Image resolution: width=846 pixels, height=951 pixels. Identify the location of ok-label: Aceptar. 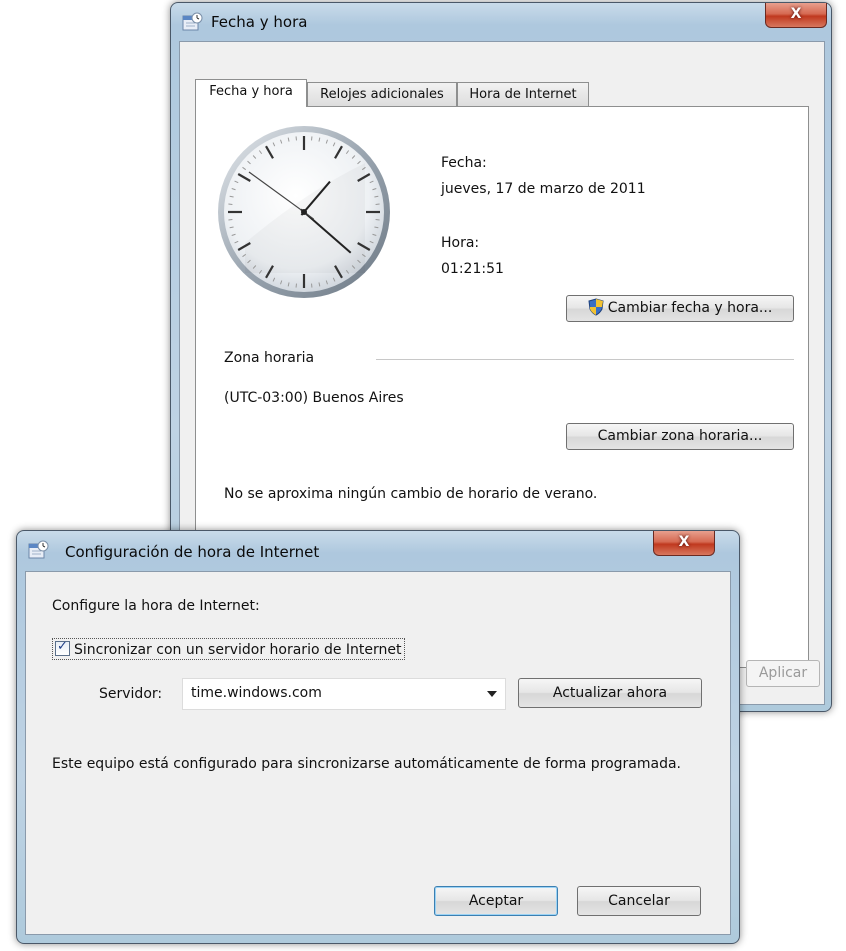
(496, 901).